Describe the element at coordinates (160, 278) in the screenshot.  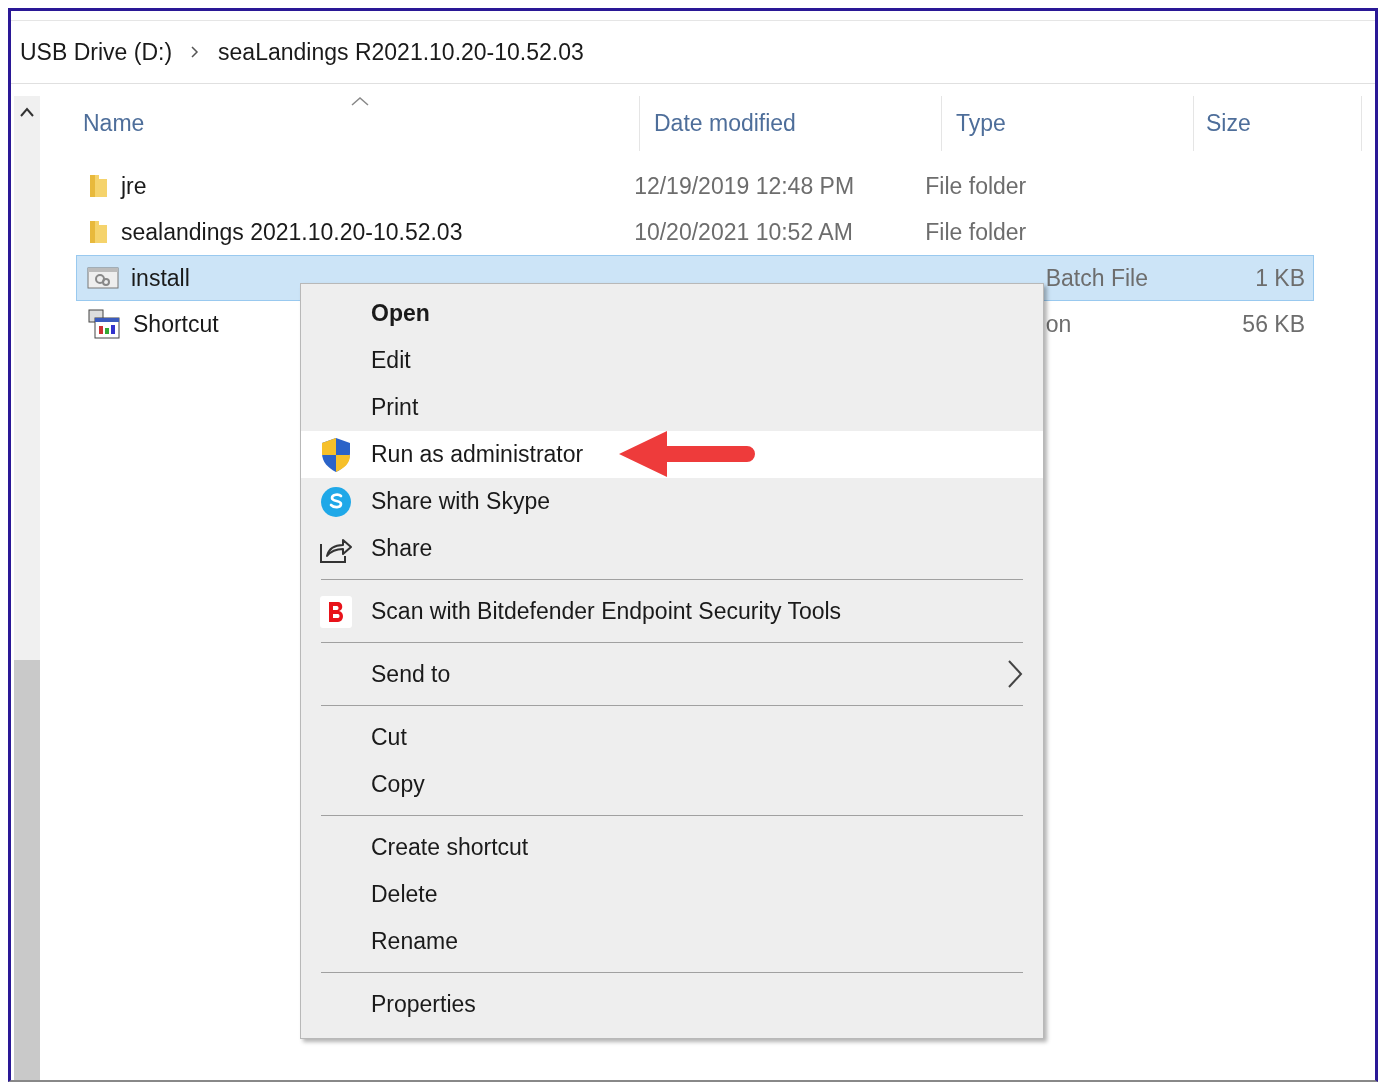
I see `file-name: install` at that location.